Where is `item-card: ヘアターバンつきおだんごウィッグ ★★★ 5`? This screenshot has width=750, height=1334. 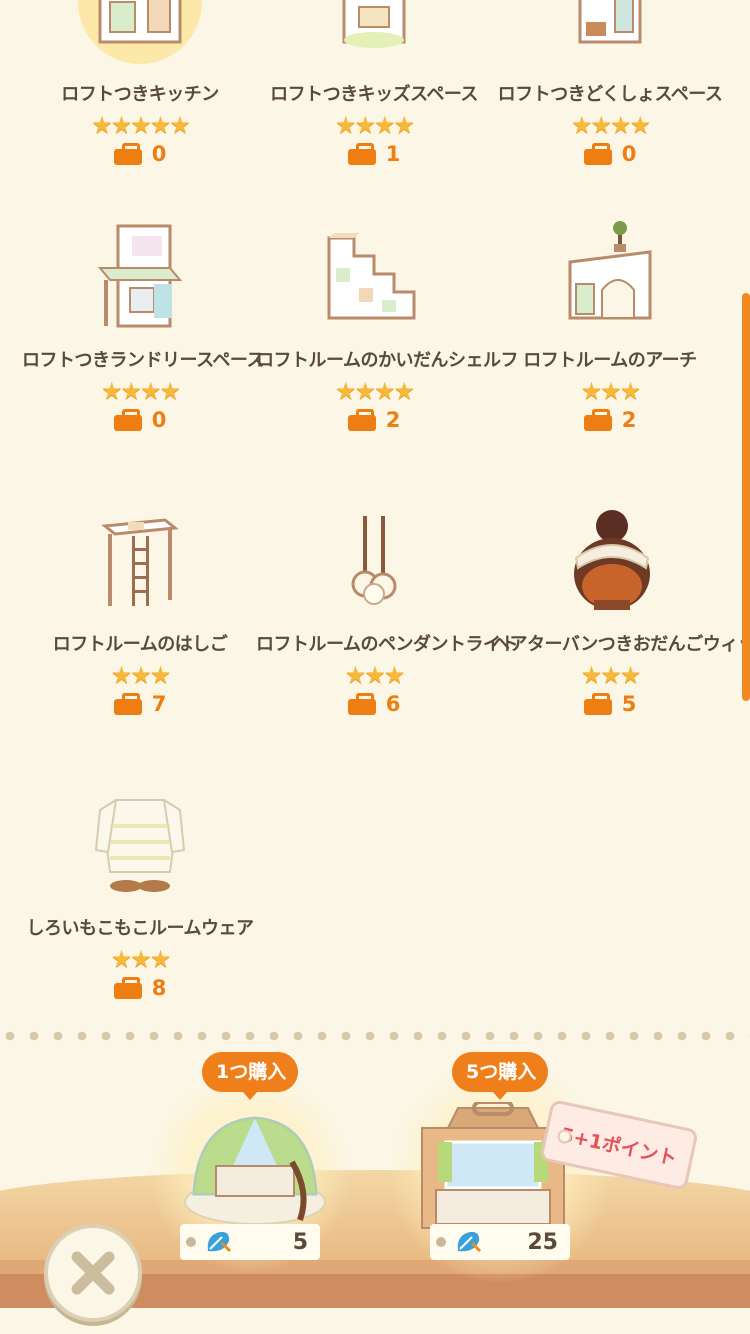 item-card: ヘアターバンつきおだんごウィッグ ★★★ 5 is located at coordinates (621, 609).